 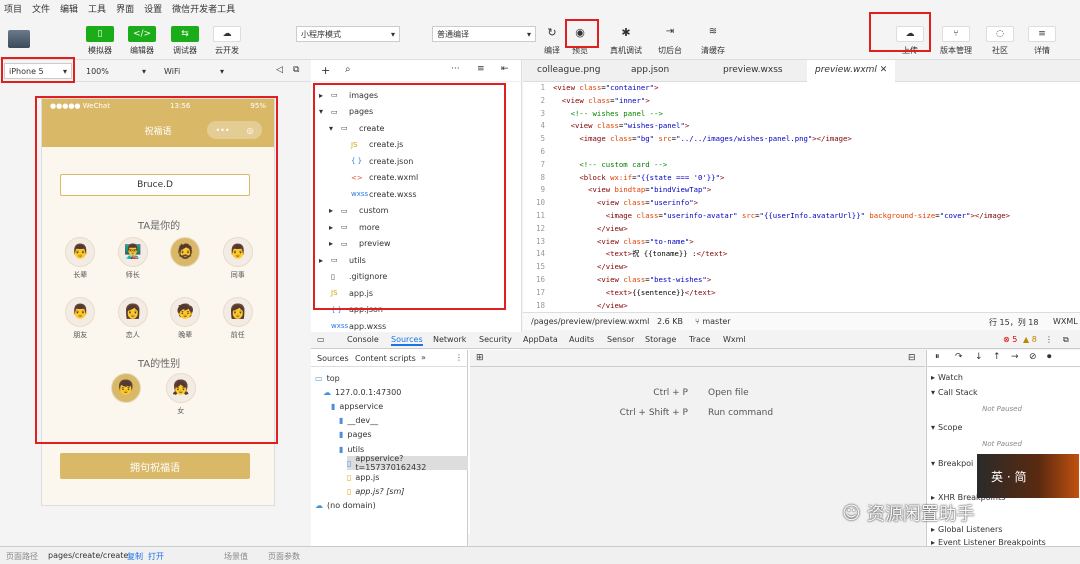 I want to click on step-out-icon: ↑, so click(x=997, y=357).